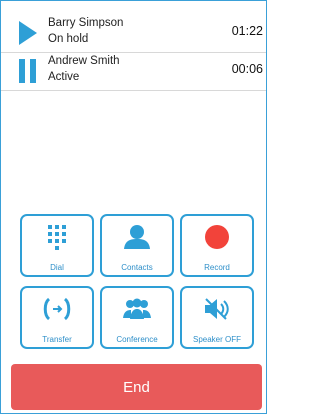 The image size is (320, 414). Describe the element at coordinates (217, 237) in the screenshot. I see `record-icon` at that location.